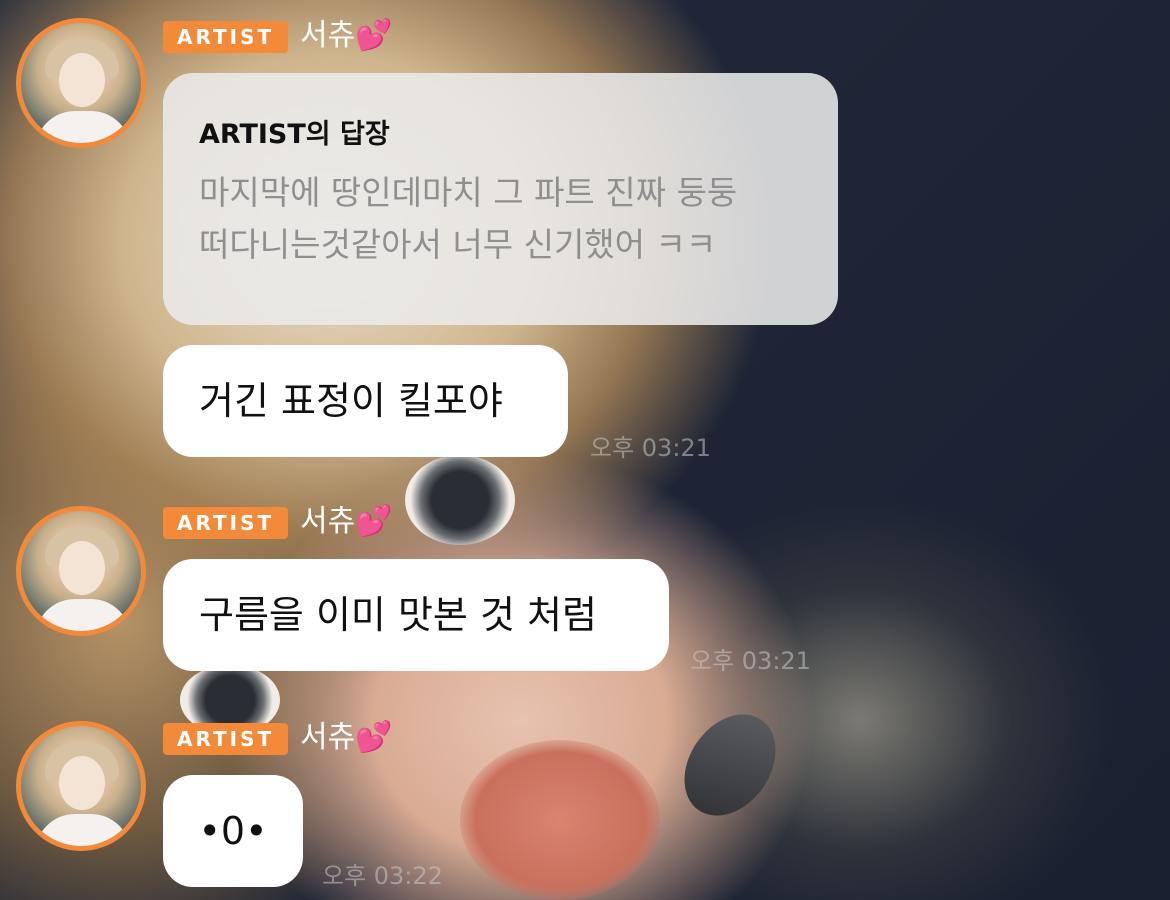 Image resolution: width=1170 pixels, height=900 pixels. Describe the element at coordinates (365, 401) in the screenshot. I see `message-bubble: 거긴 표정이 킬포야` at that location.